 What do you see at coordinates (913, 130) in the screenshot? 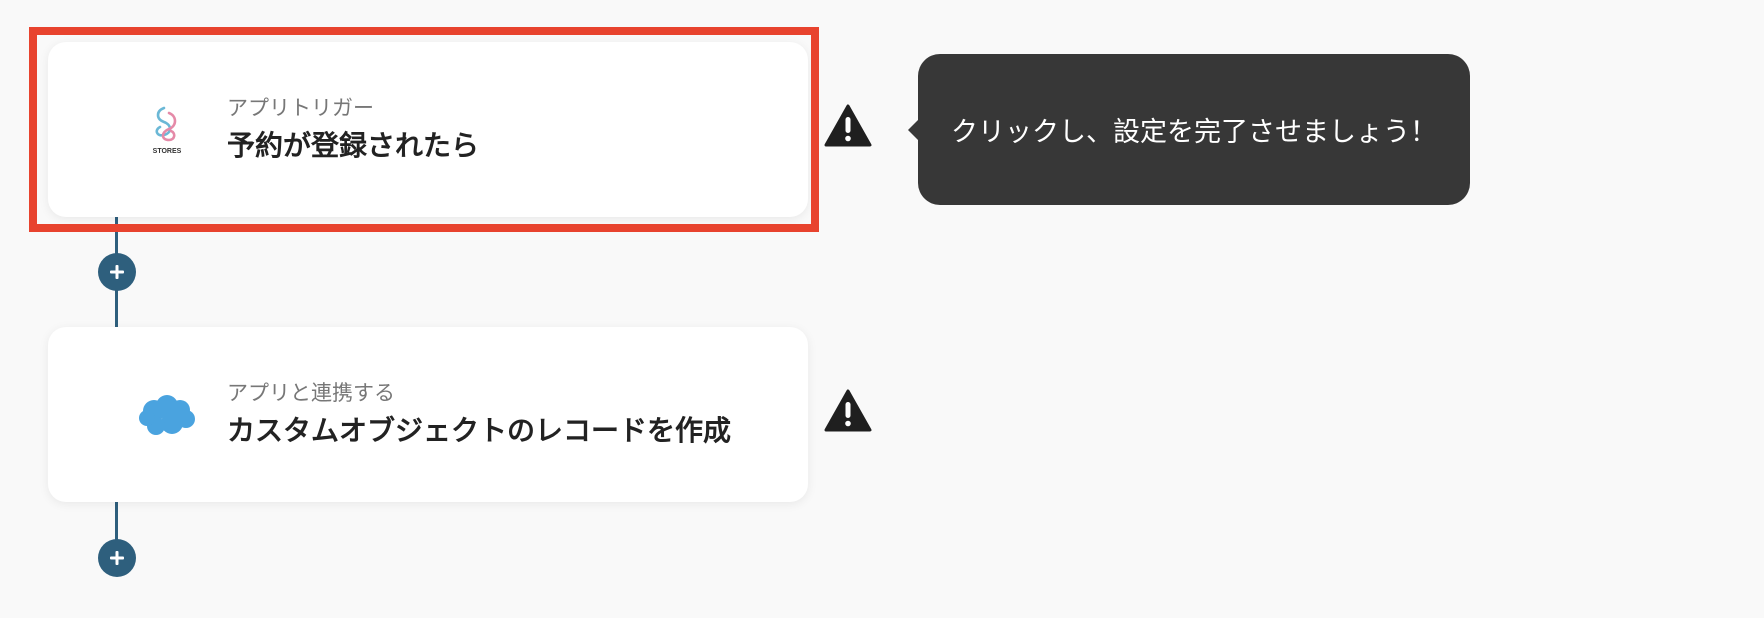
I see `tooltip-arrow` at bounding box center [913, 130].